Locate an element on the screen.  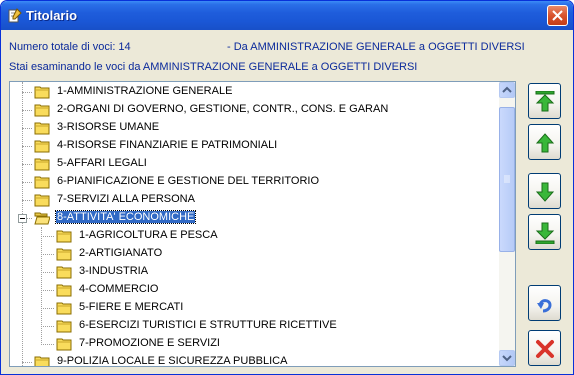
delete-button is located at coordinates (544, 348).